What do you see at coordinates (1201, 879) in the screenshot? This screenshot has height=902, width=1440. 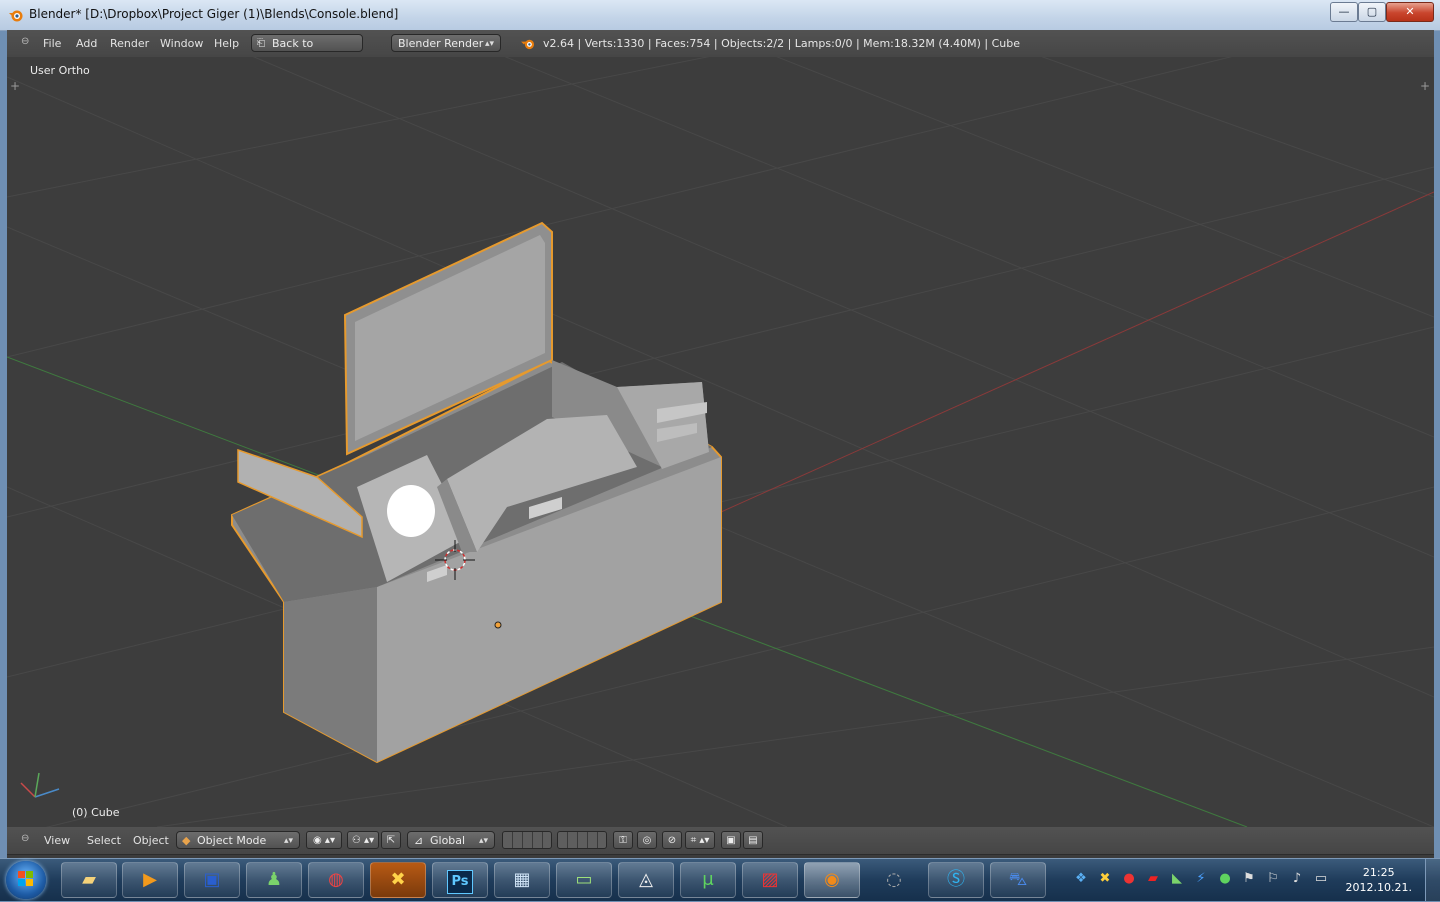 I see `power-tray-icon: ⚡` at bounding box center [1201, 879].